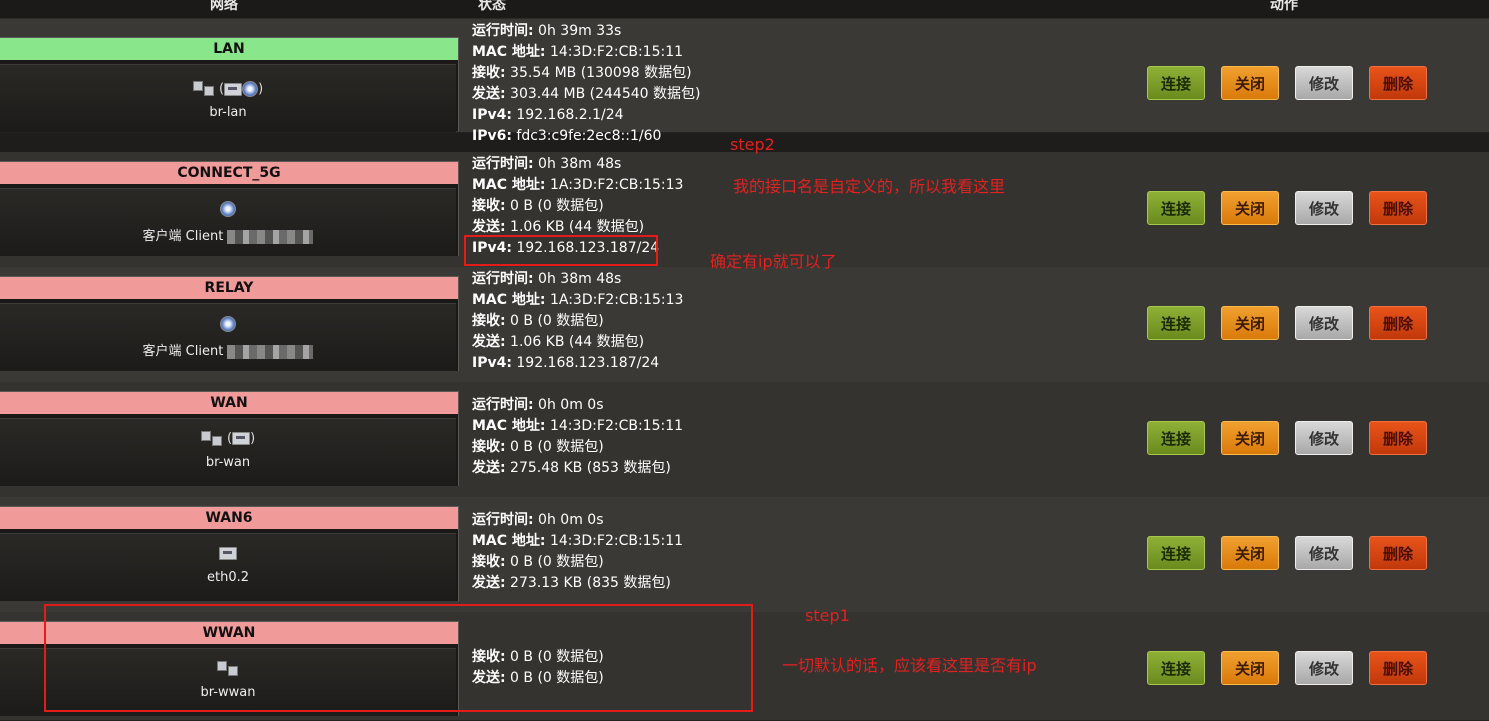  What do you see at coordinates (228, 567) in the screenshot?
I see `interface-device-box: eth0.2` at bounding box center [228, 567].